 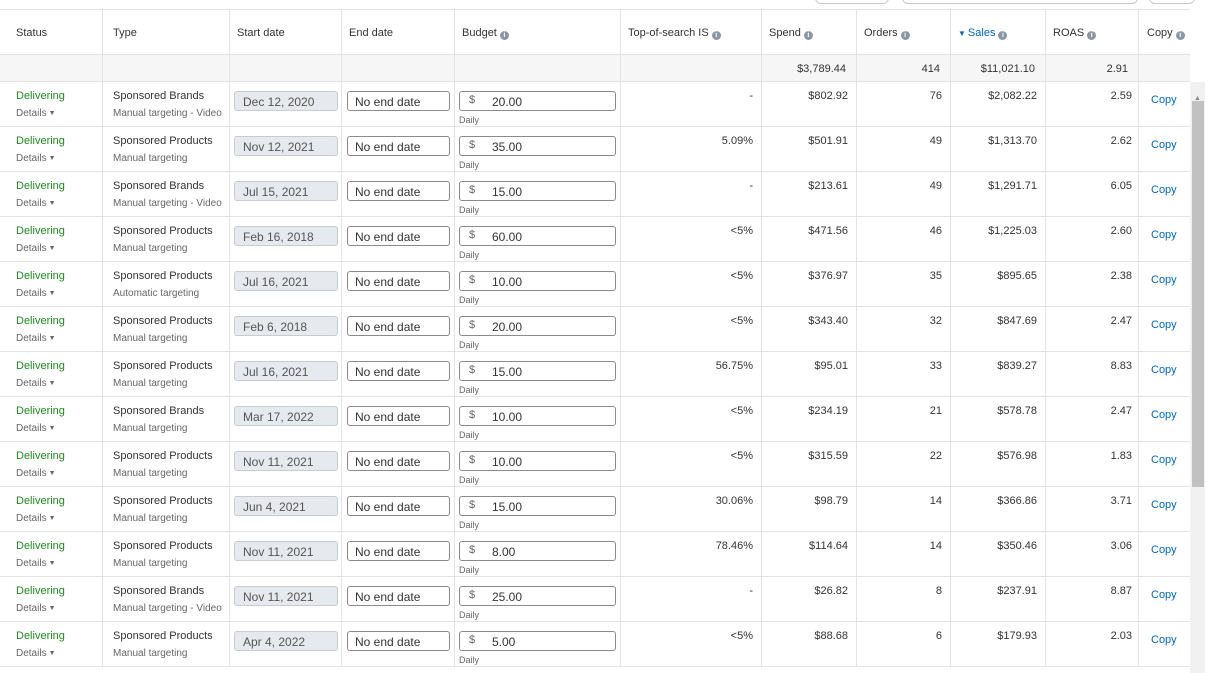 I want to click on search-field, so click(x=1020, y=2).